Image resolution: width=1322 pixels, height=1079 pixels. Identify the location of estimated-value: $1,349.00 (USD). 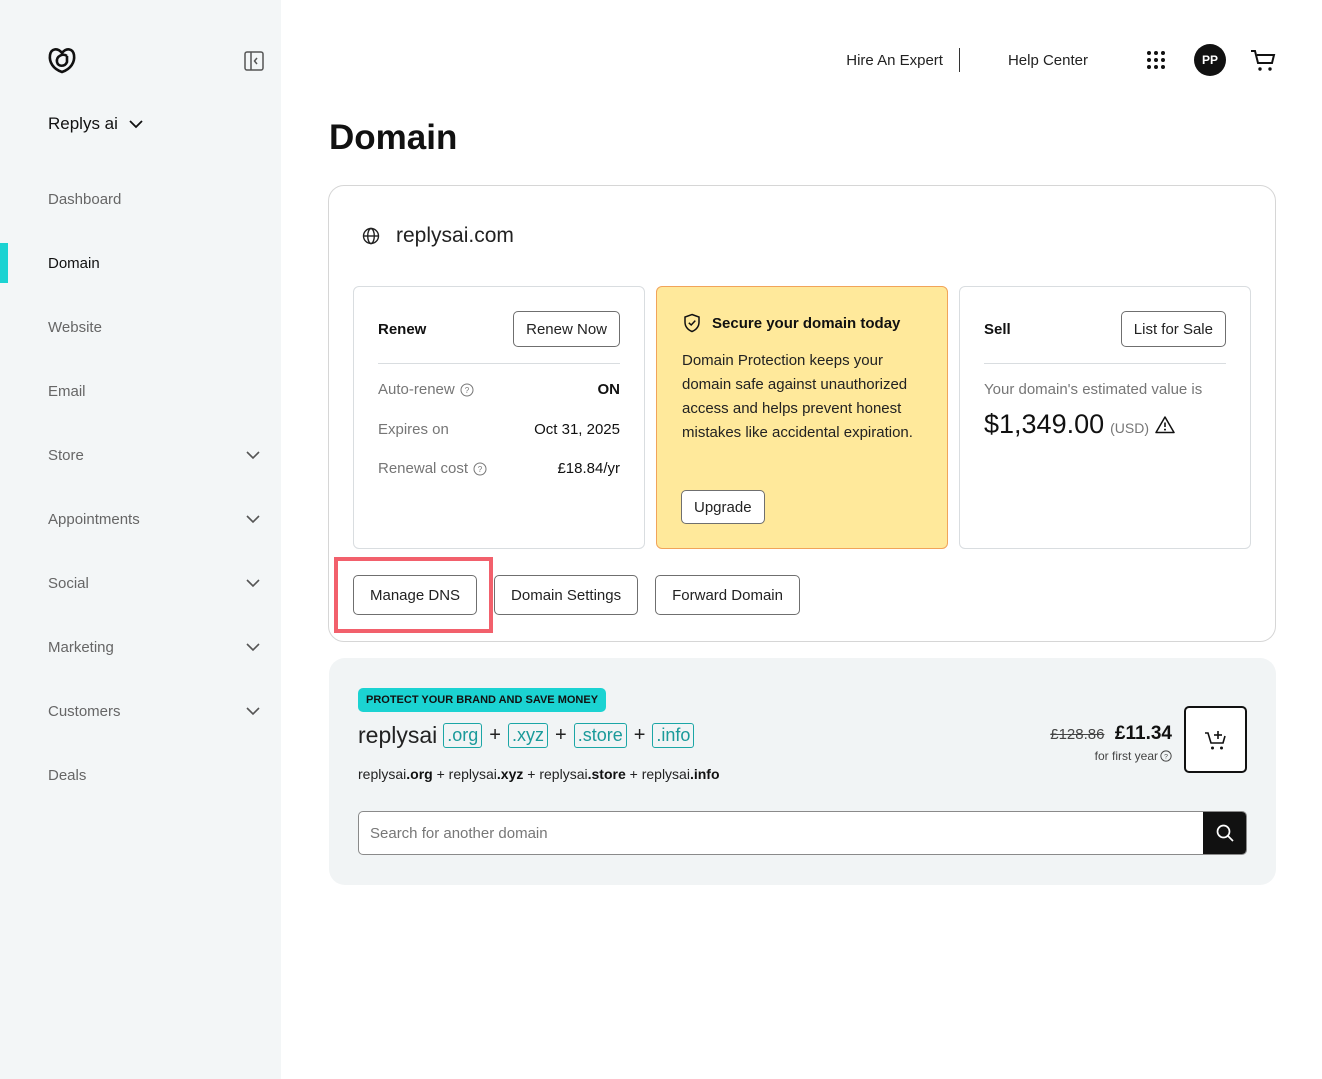
(1079, 424).